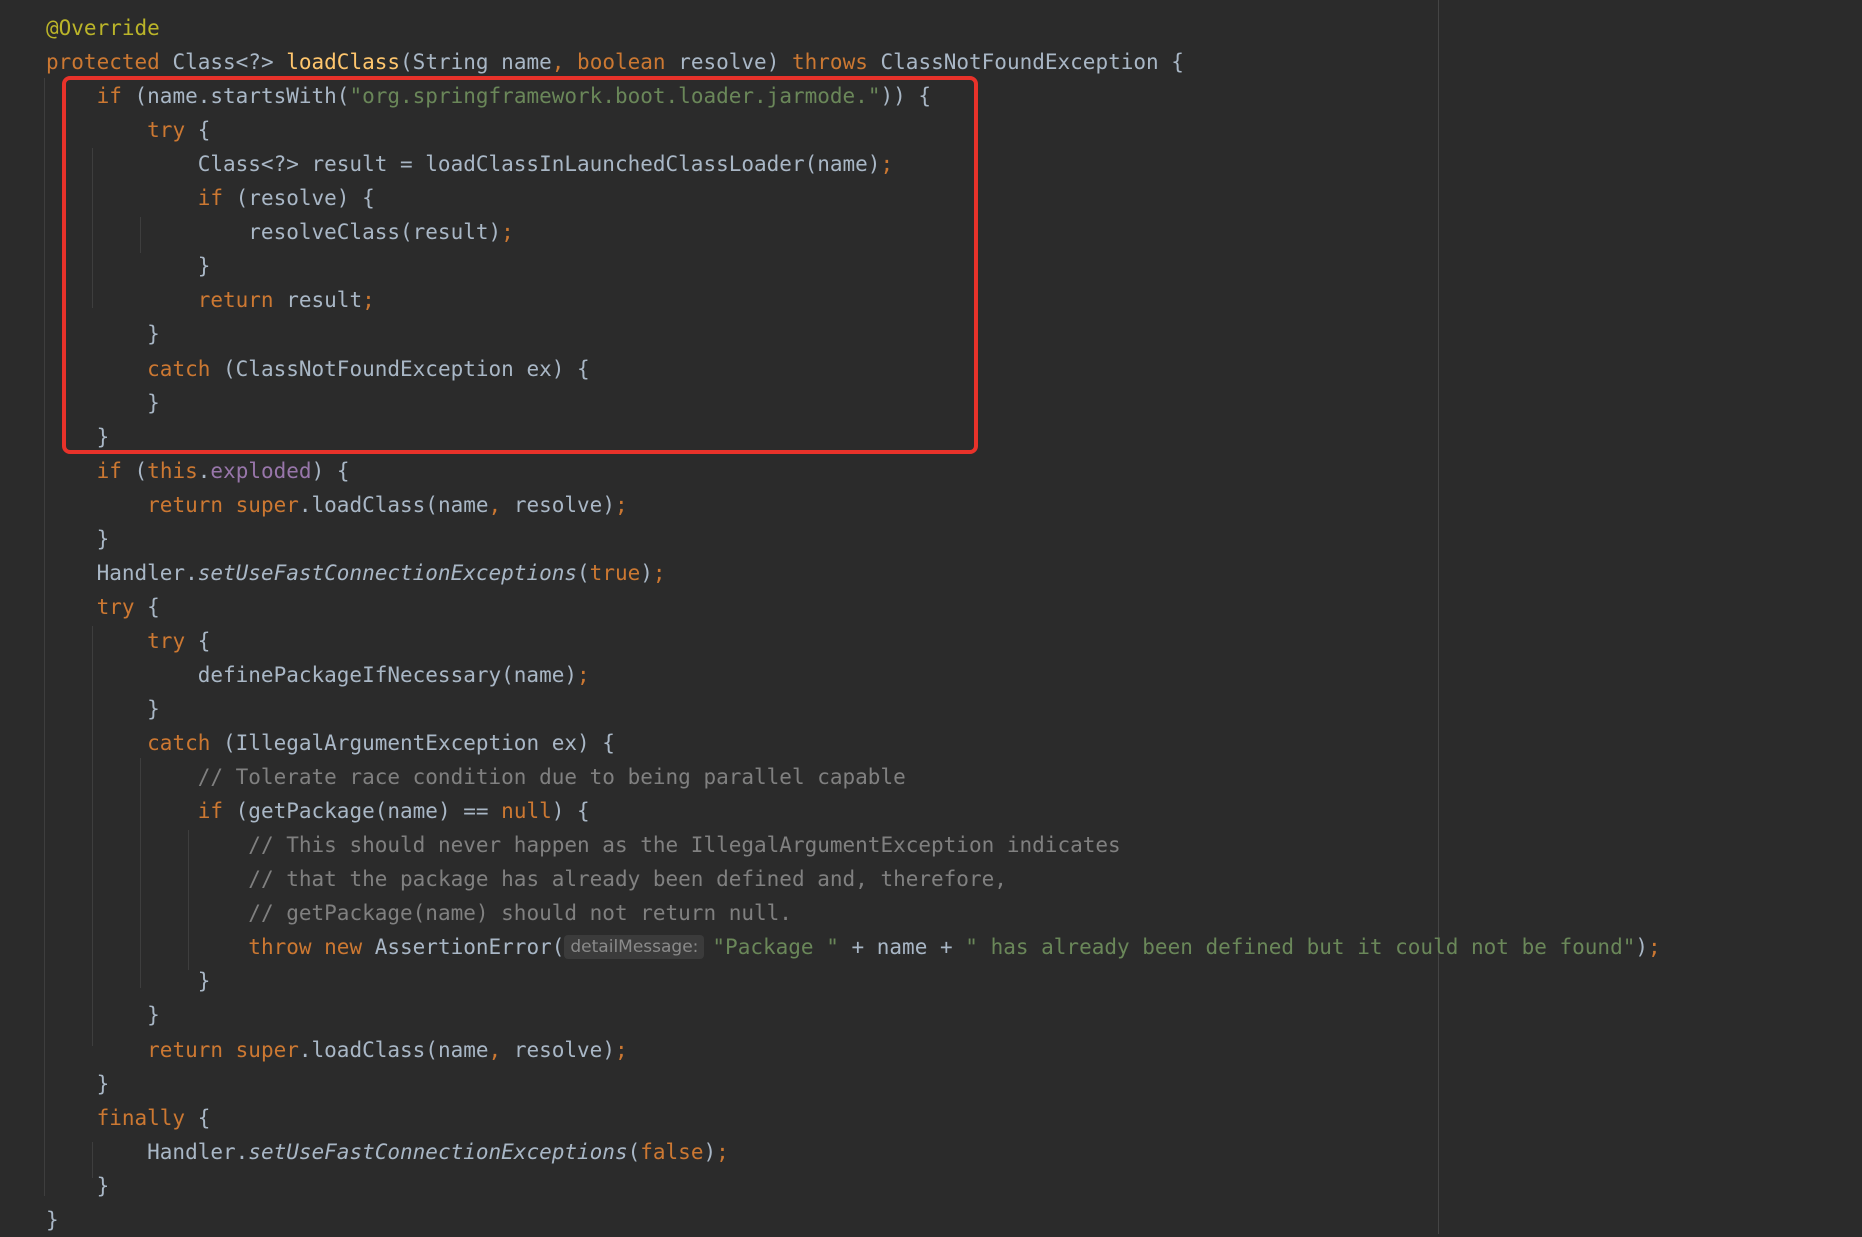 The width and height of the screenshot is (1862, 1237). I want to click on code-token: @Override, so click(103, 28).